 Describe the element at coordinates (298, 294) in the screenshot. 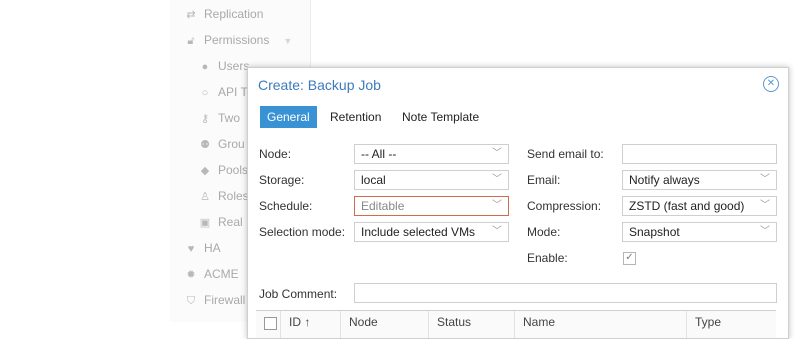

I see `job-comment-label: Job Comment:` at that location.